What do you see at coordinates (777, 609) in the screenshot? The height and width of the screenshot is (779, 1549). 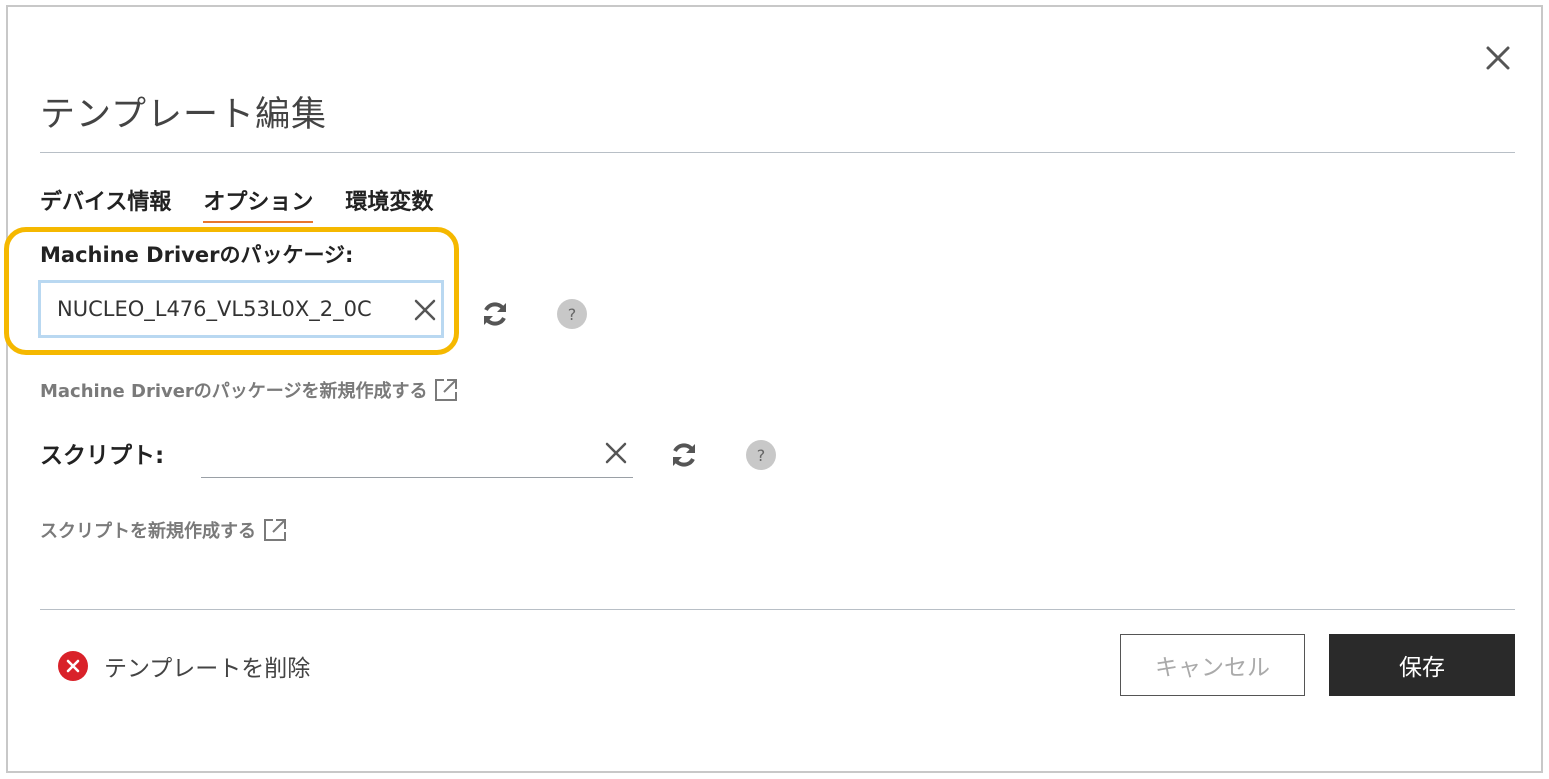 I see `footer-divider` at bounding box center [777, 609].